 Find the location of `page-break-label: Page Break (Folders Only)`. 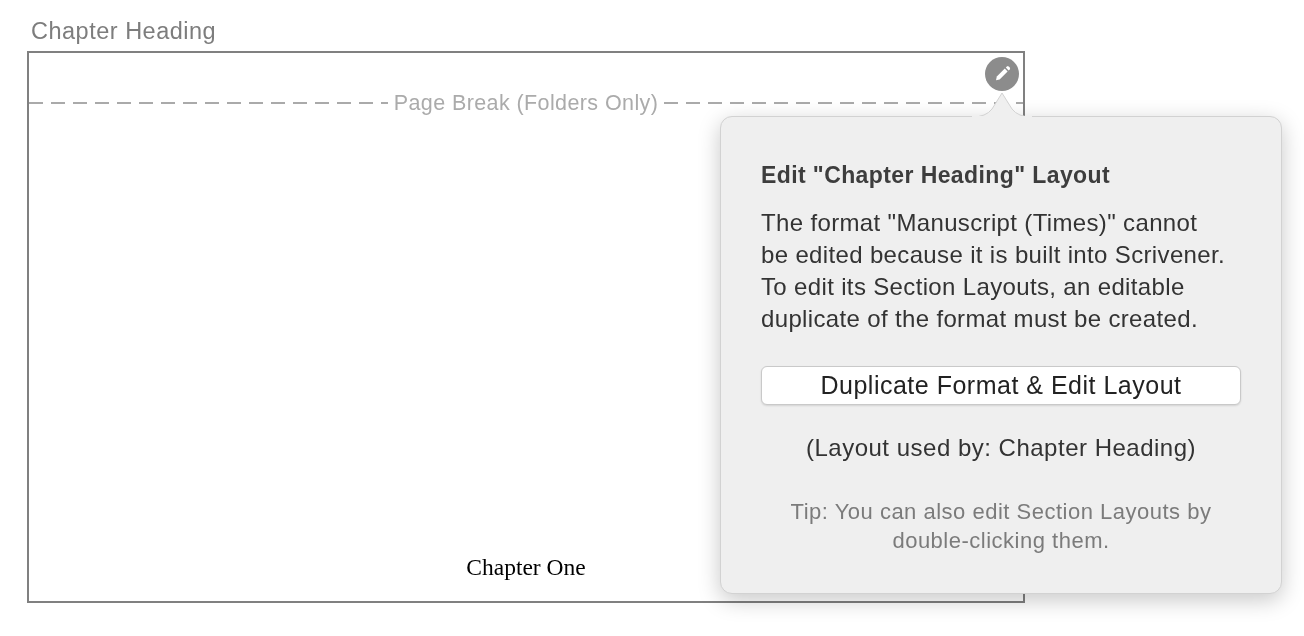

page-break-label: Page Break (Folders Only) is located at coordinates (526, 103).